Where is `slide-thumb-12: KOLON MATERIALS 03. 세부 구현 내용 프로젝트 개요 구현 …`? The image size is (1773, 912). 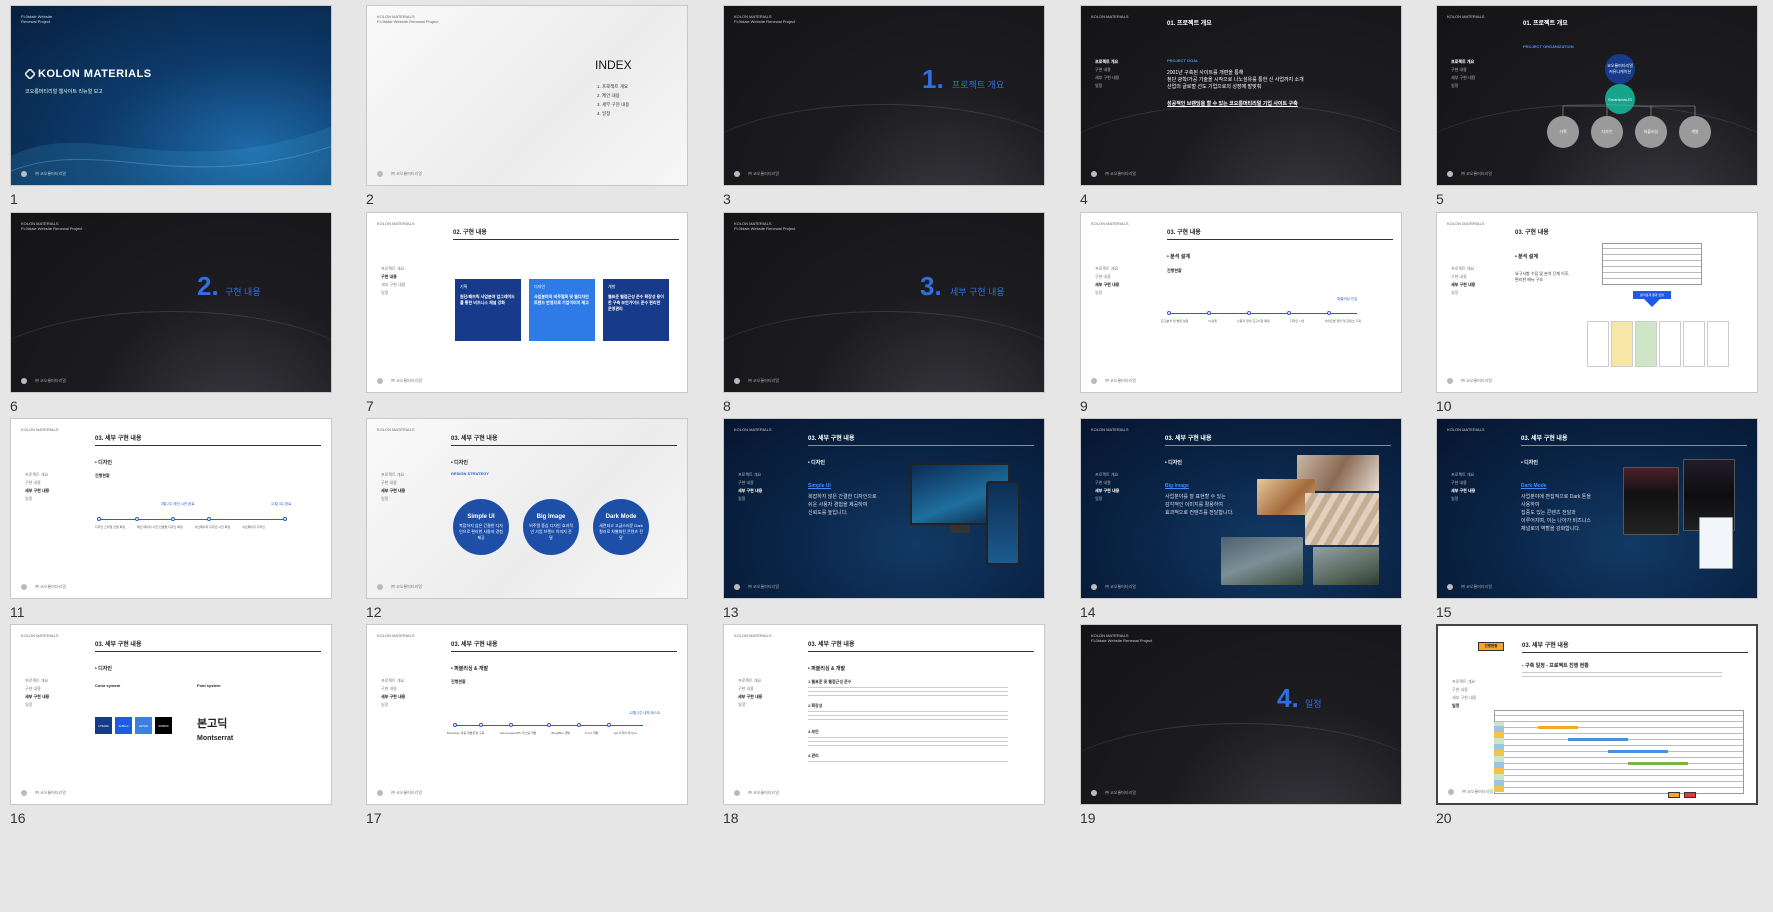
slide-thumb-12: KOLON MATERIALS 03. 세부 구현 내용 프로젝트 개요 구현 … is located at coordinates (527, 521).